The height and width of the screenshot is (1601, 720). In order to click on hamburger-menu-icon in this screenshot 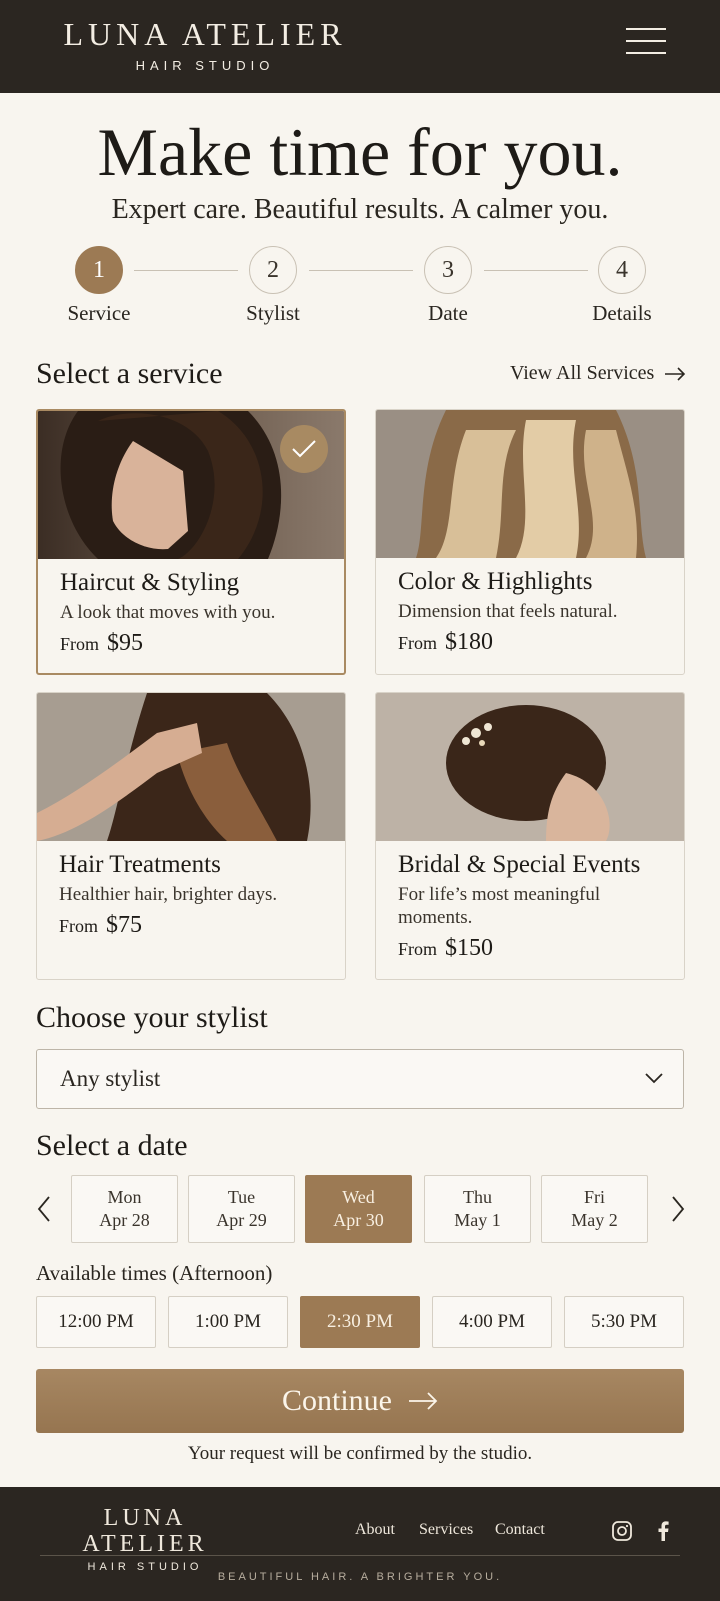, I will do `click(646, 43)`.